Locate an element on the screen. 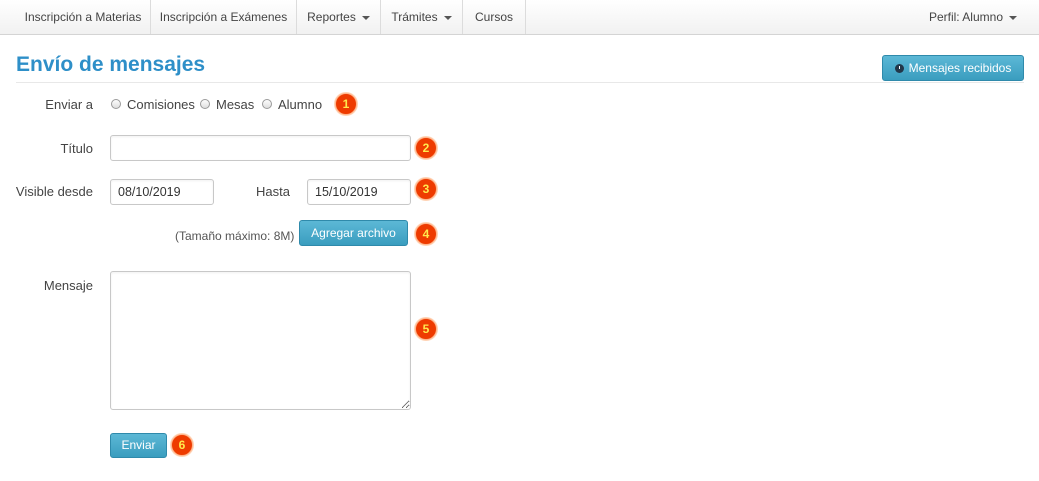  nav-tramites: Trámites is located at coordinates (422, 17).